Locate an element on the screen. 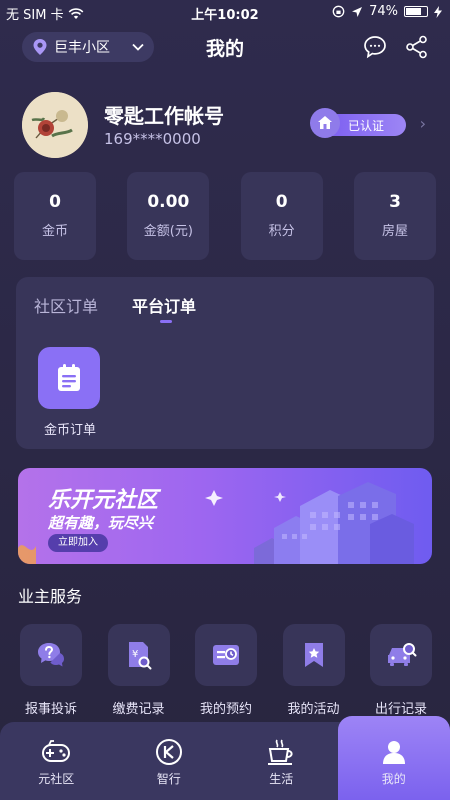 The height and width of the screenshot is (800, 450). section-title: 业主服务 is located at coordinates (50, 596).